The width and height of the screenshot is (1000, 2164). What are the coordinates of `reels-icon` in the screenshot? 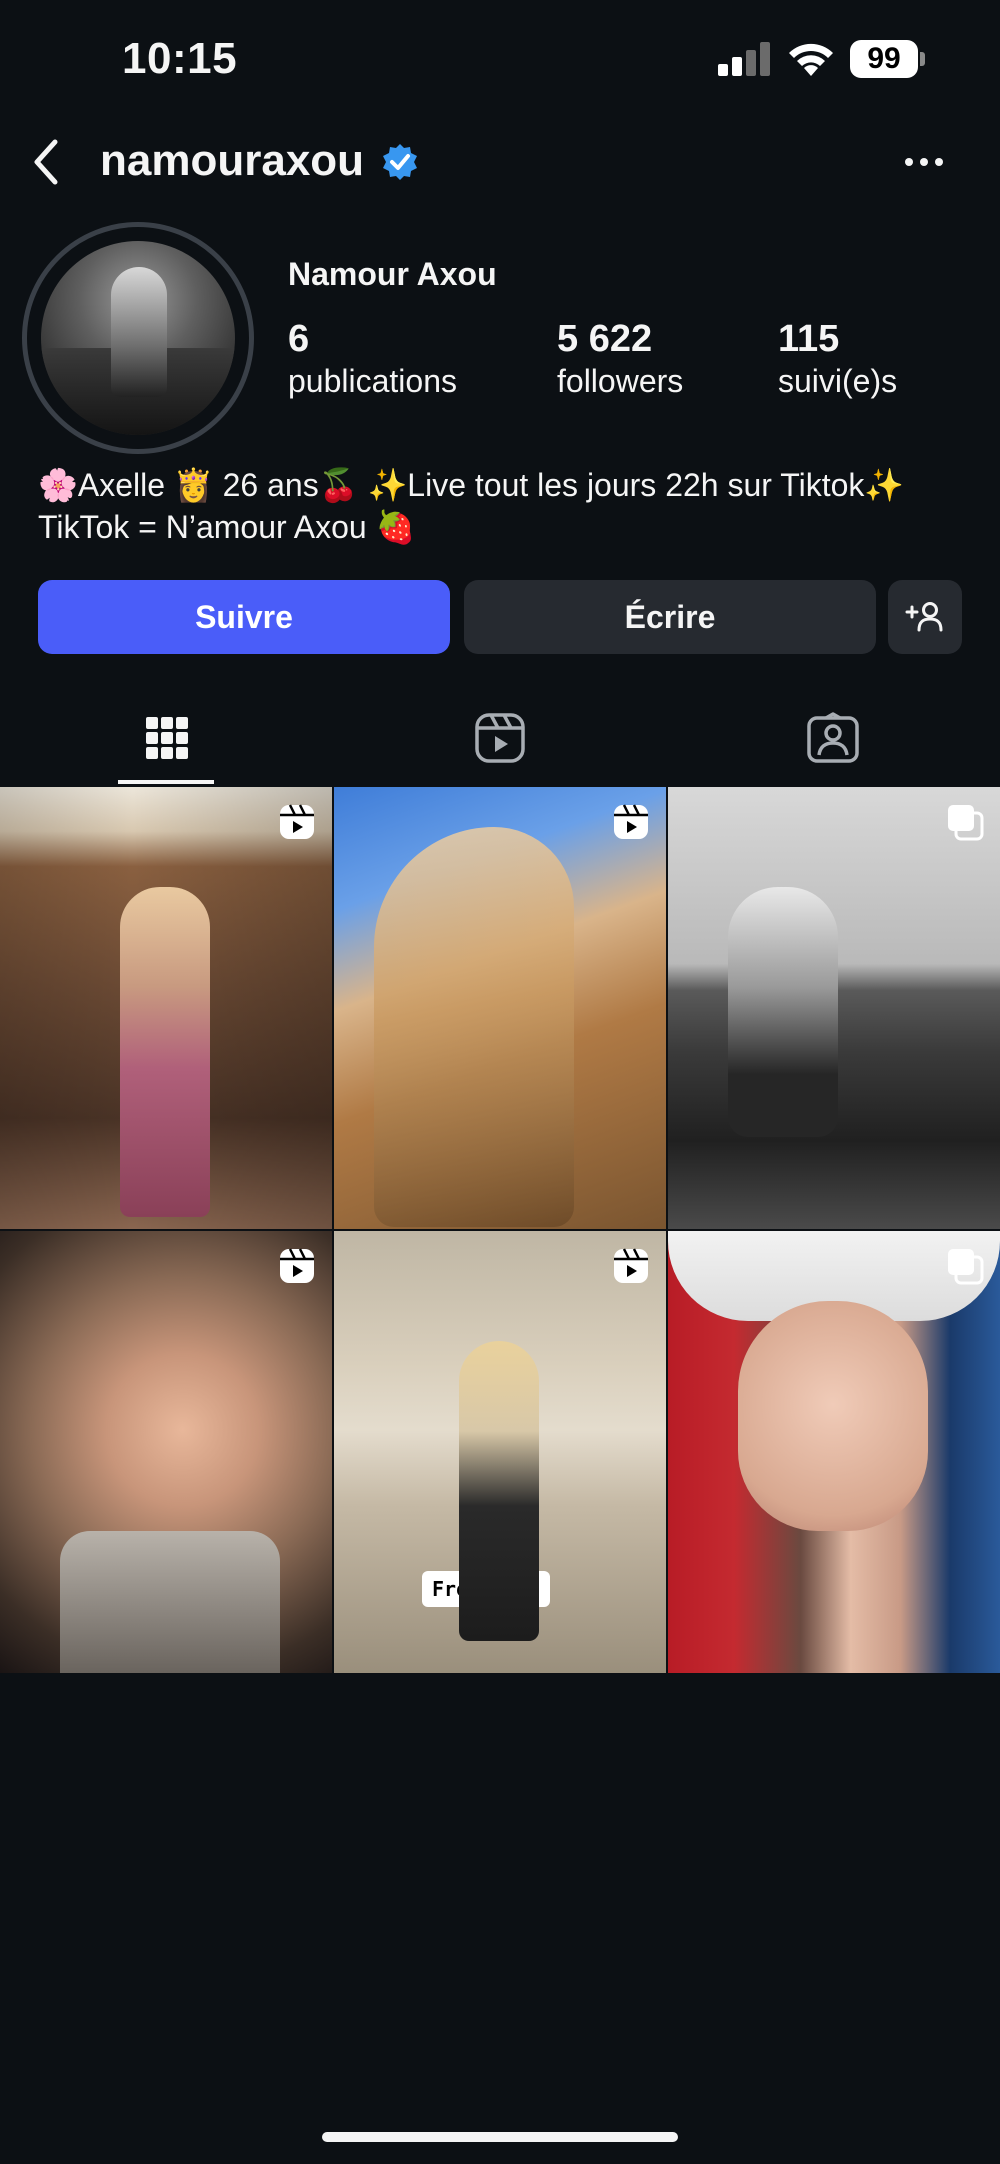 It's located at (499, 738).